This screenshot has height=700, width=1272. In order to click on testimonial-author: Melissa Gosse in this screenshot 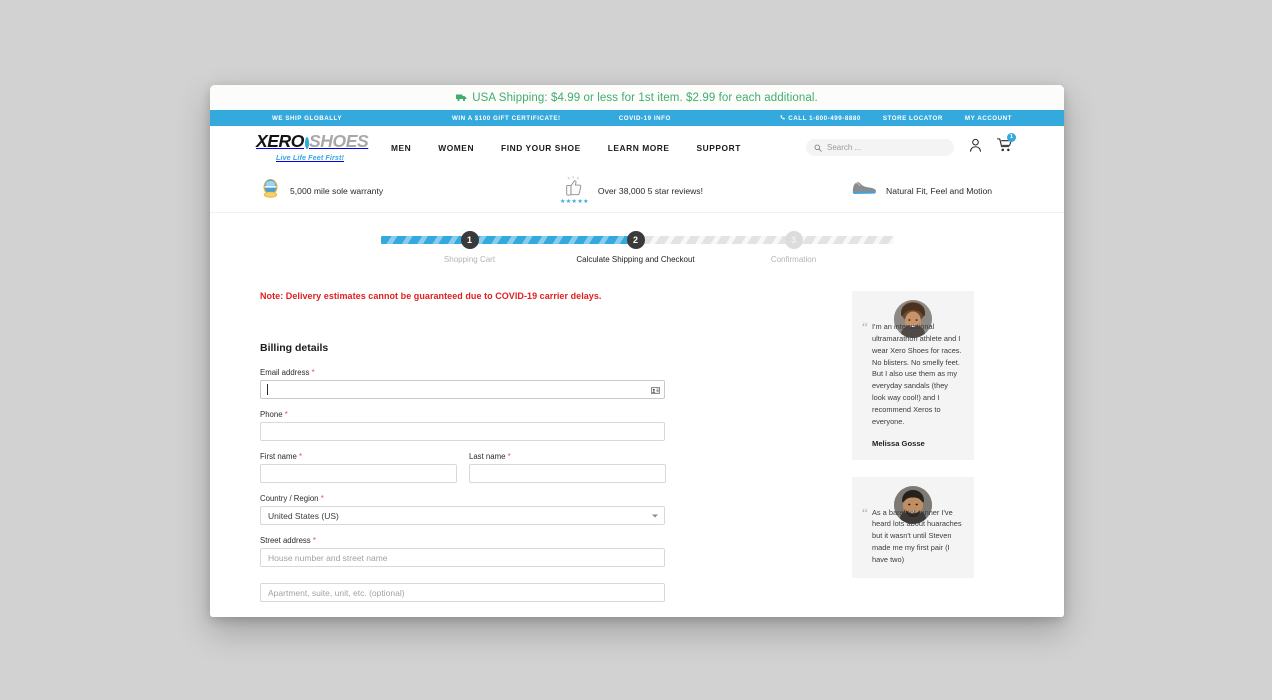, I will do `click(898, 443)`.